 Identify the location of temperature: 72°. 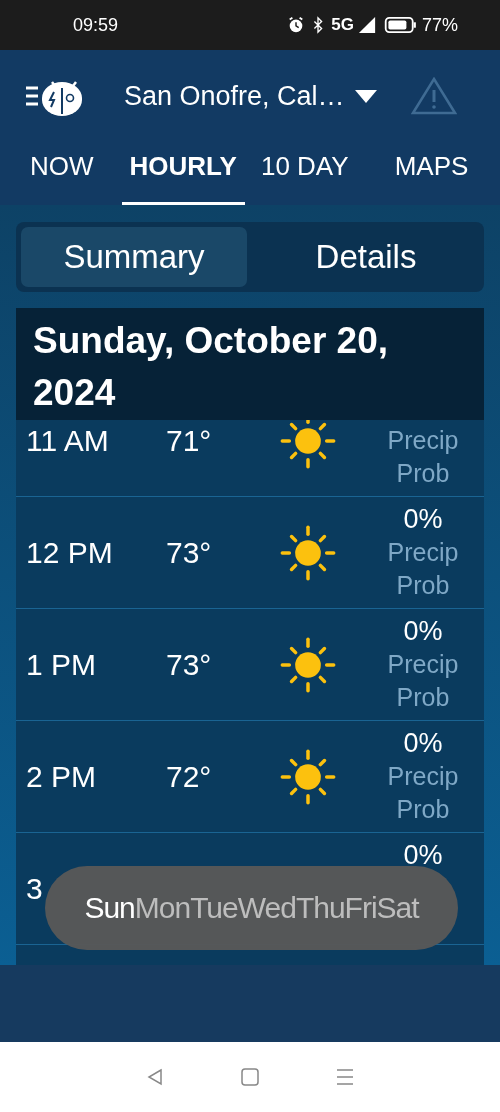
(189, 777).